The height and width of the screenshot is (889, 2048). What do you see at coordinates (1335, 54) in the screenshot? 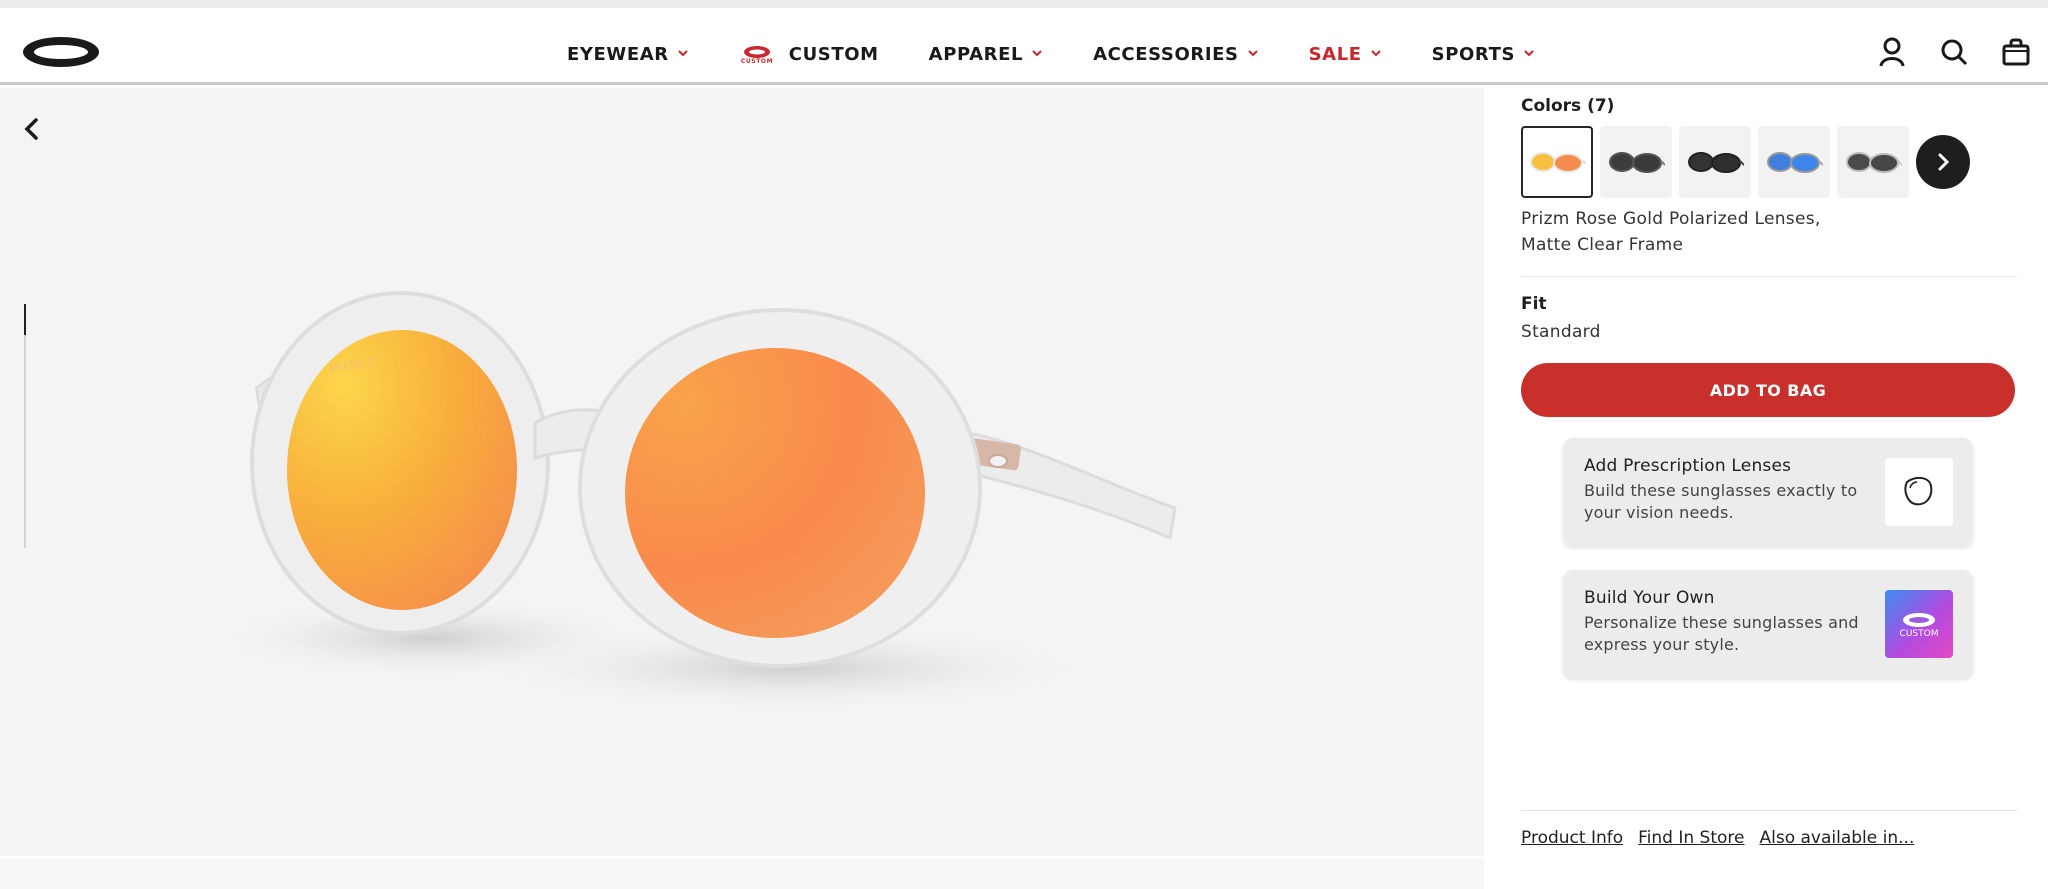
I see `nav-sale-label: SALE` at bounding box center [1335, 54].